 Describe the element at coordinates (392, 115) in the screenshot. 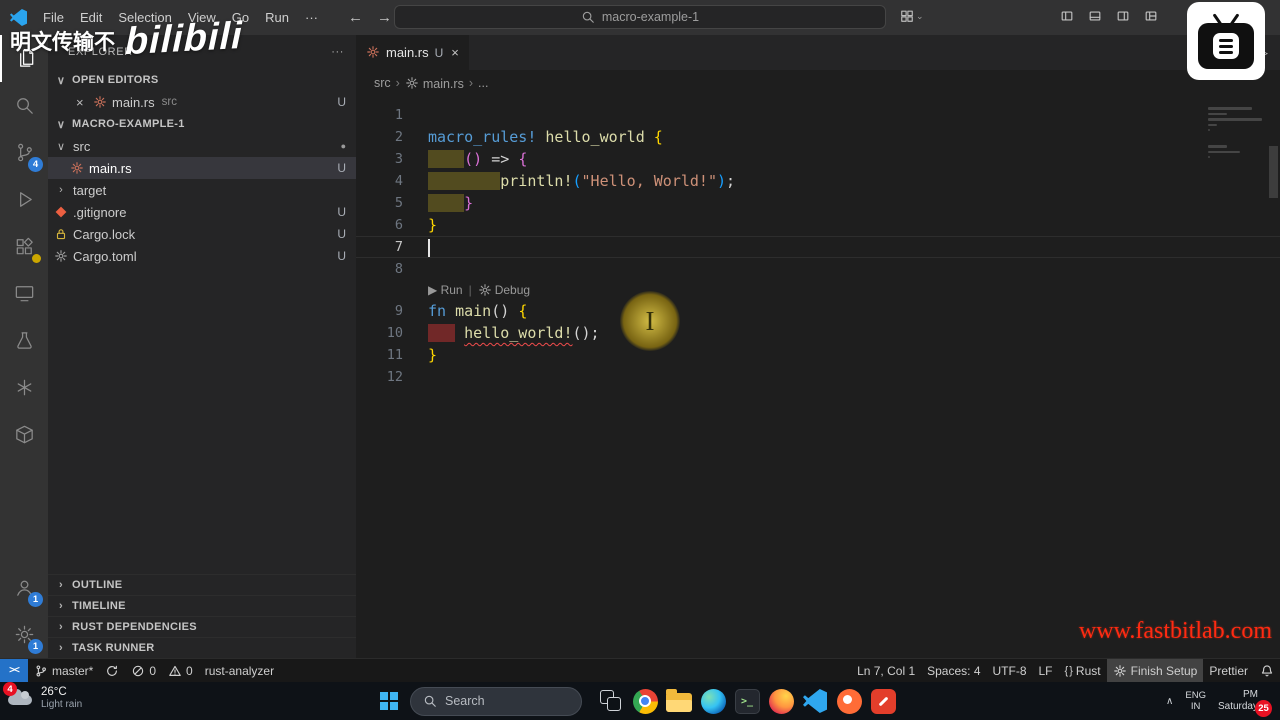

I see `line-number: 1` at that location.